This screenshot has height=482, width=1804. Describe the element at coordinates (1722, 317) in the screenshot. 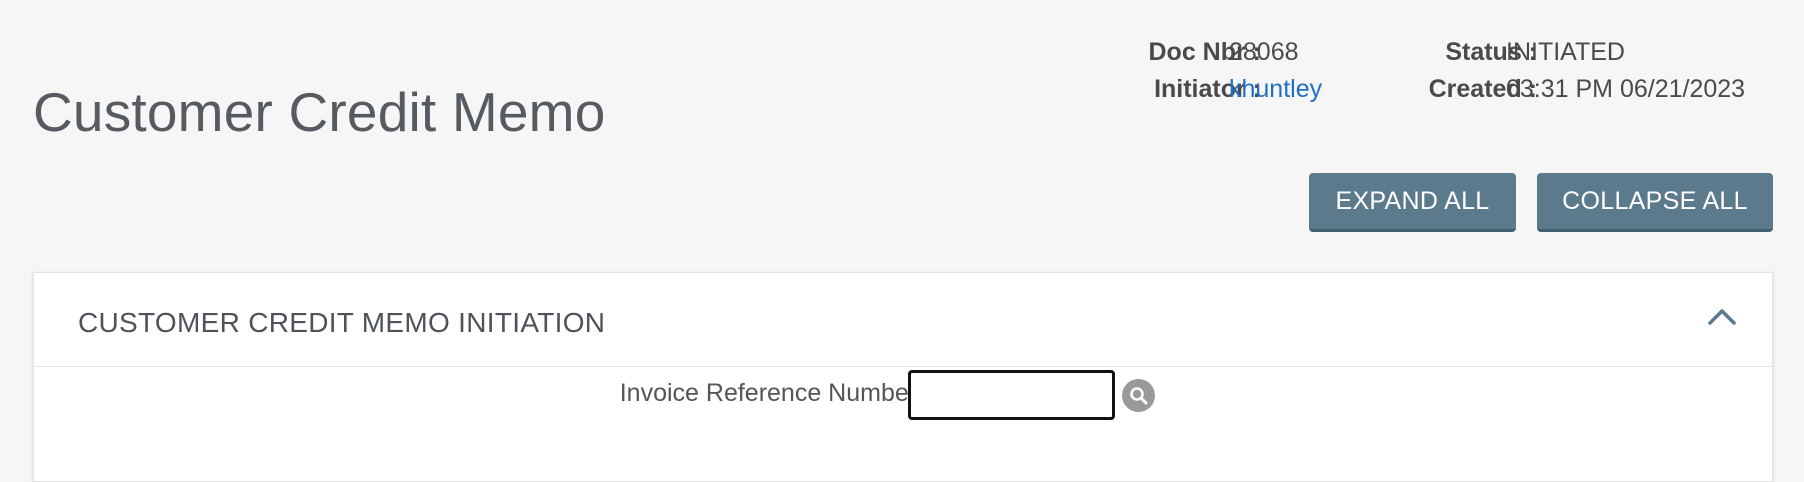

I see `chevron-up-icon` at that location.